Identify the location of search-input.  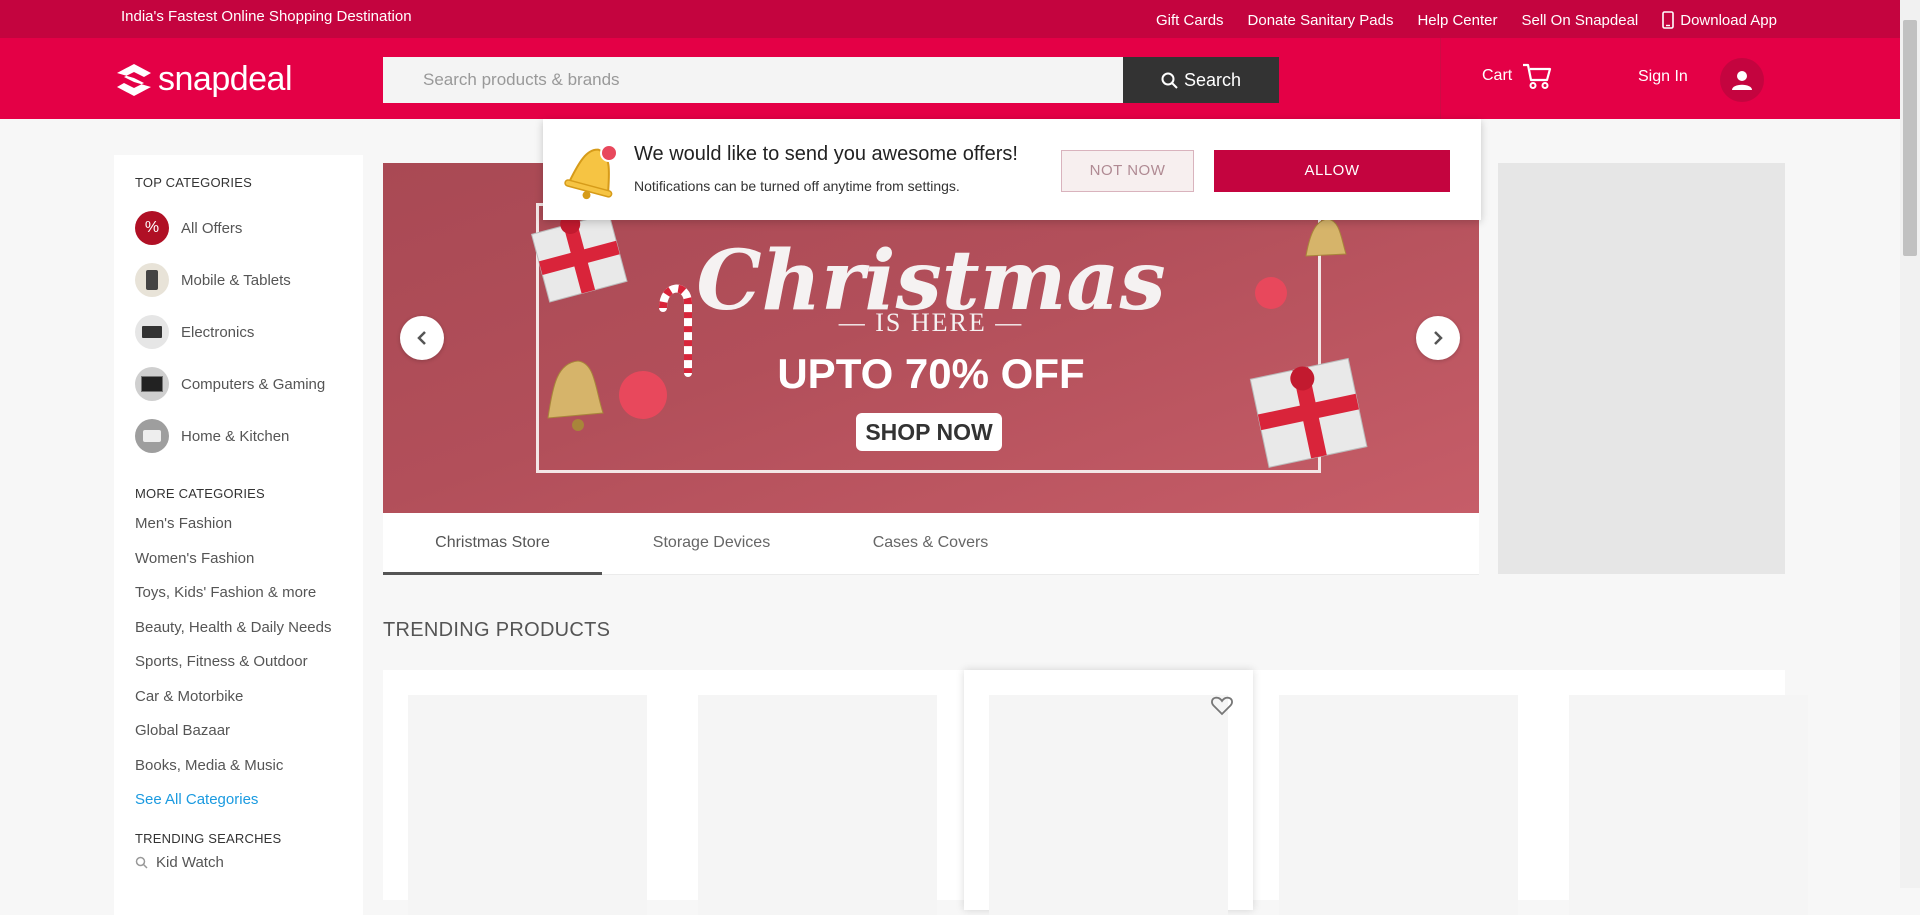
(753, 80).